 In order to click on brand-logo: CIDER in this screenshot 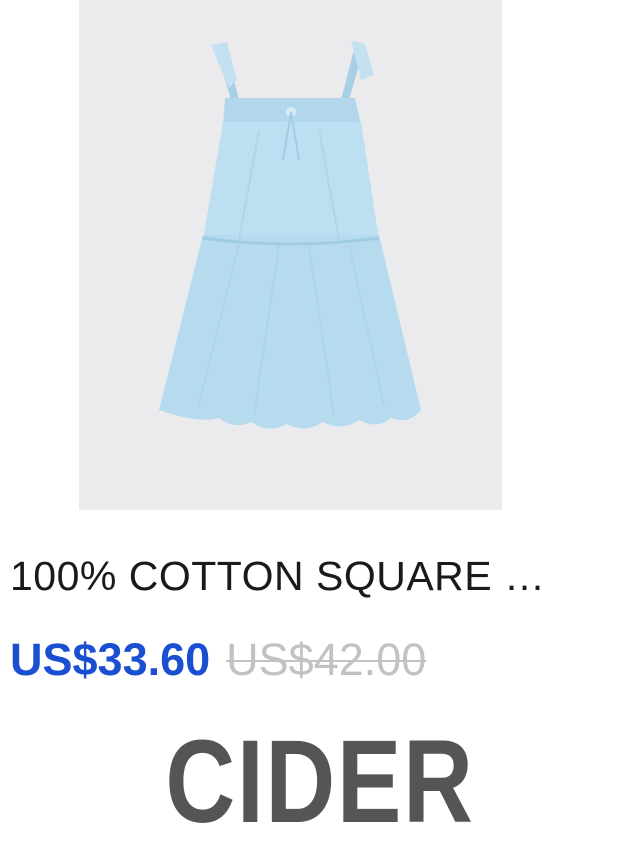, I will do `click(320, 782)`.